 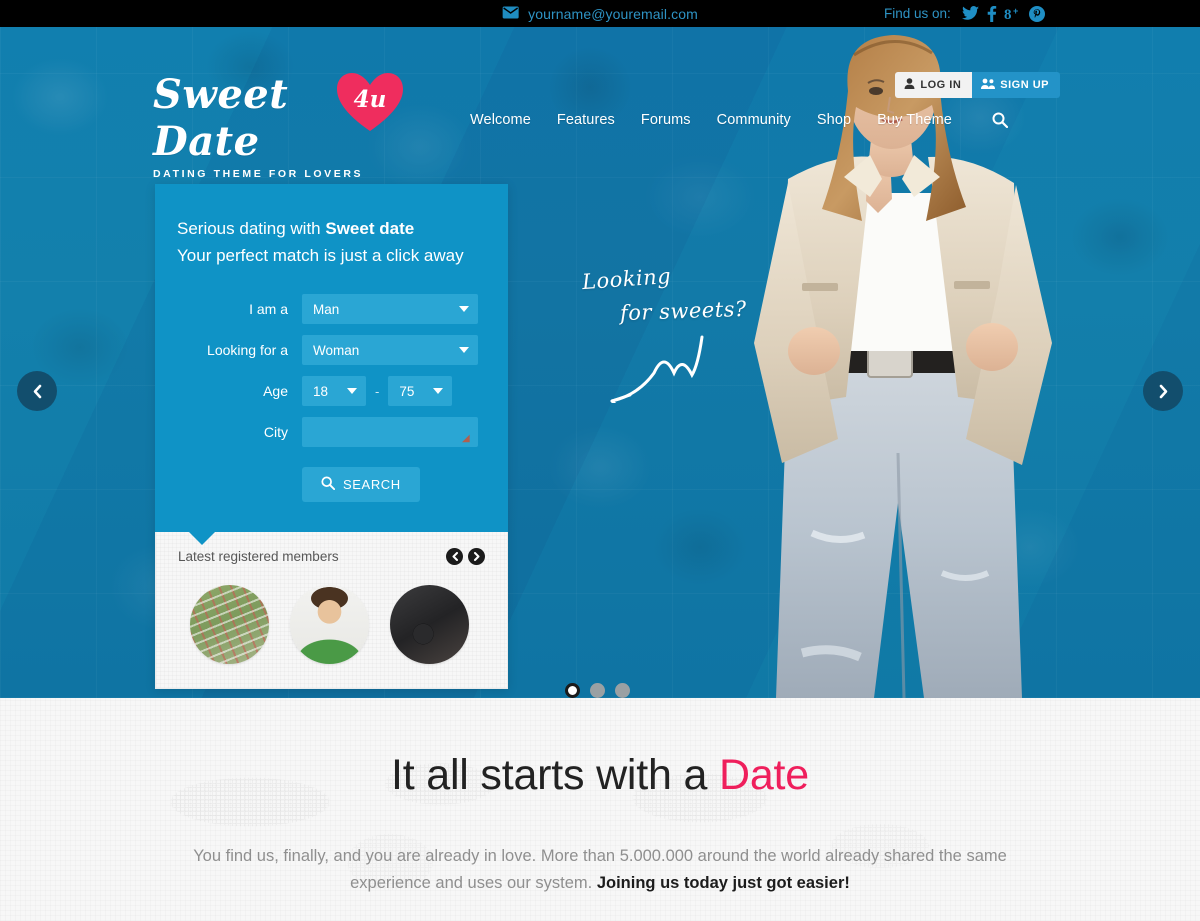 I want to click on arrow-right-circle-icon, so click(x=476, y=556).